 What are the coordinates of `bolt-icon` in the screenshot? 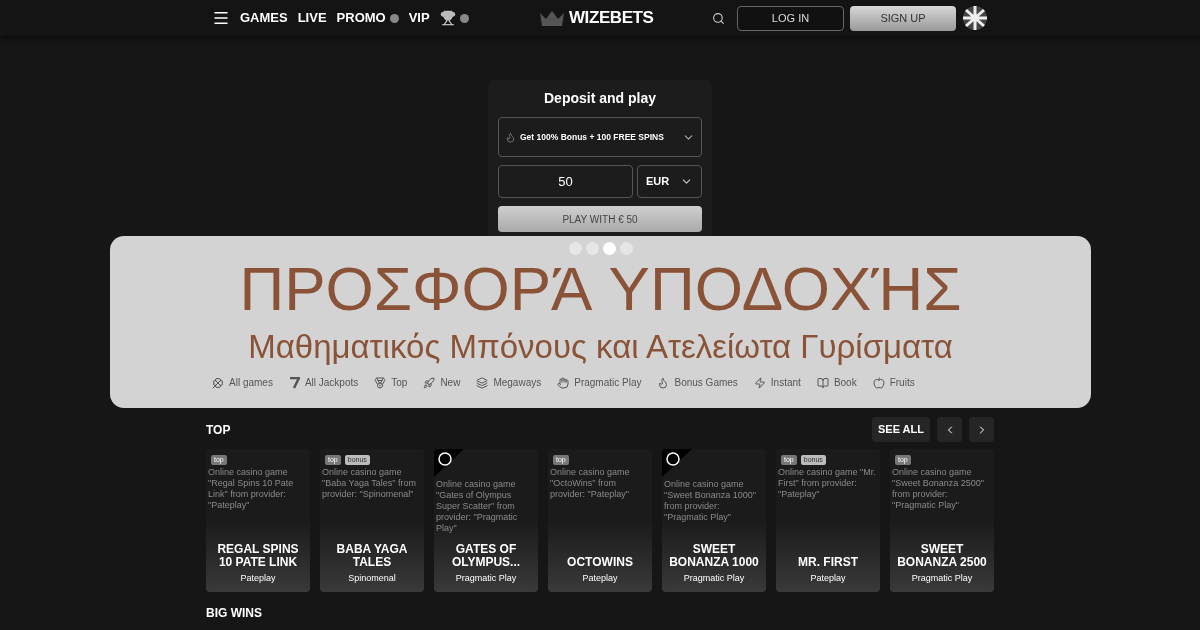 It's located at (759, 382).